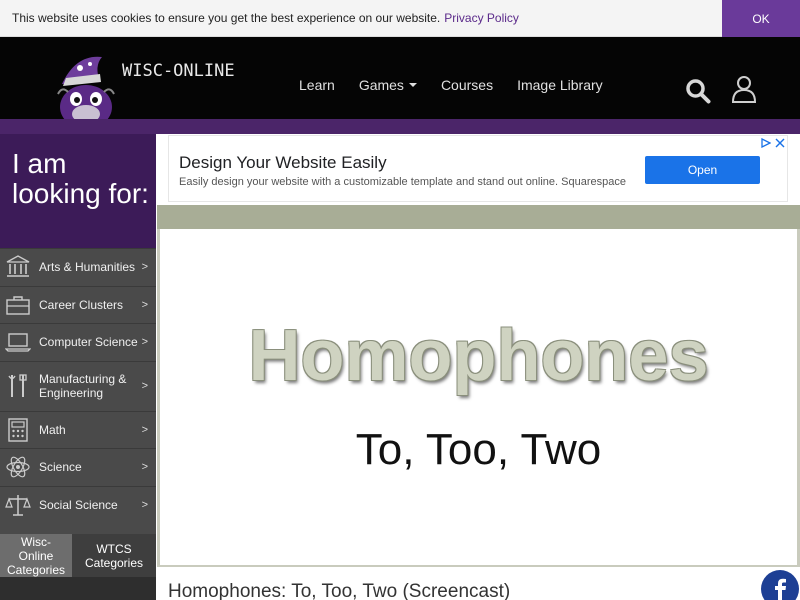 This screenshot has height=600, width=800. What do you see at coordinates (18, 430) in the screenshot?
I see `calculator-icon` at bounding box center [18, 430].